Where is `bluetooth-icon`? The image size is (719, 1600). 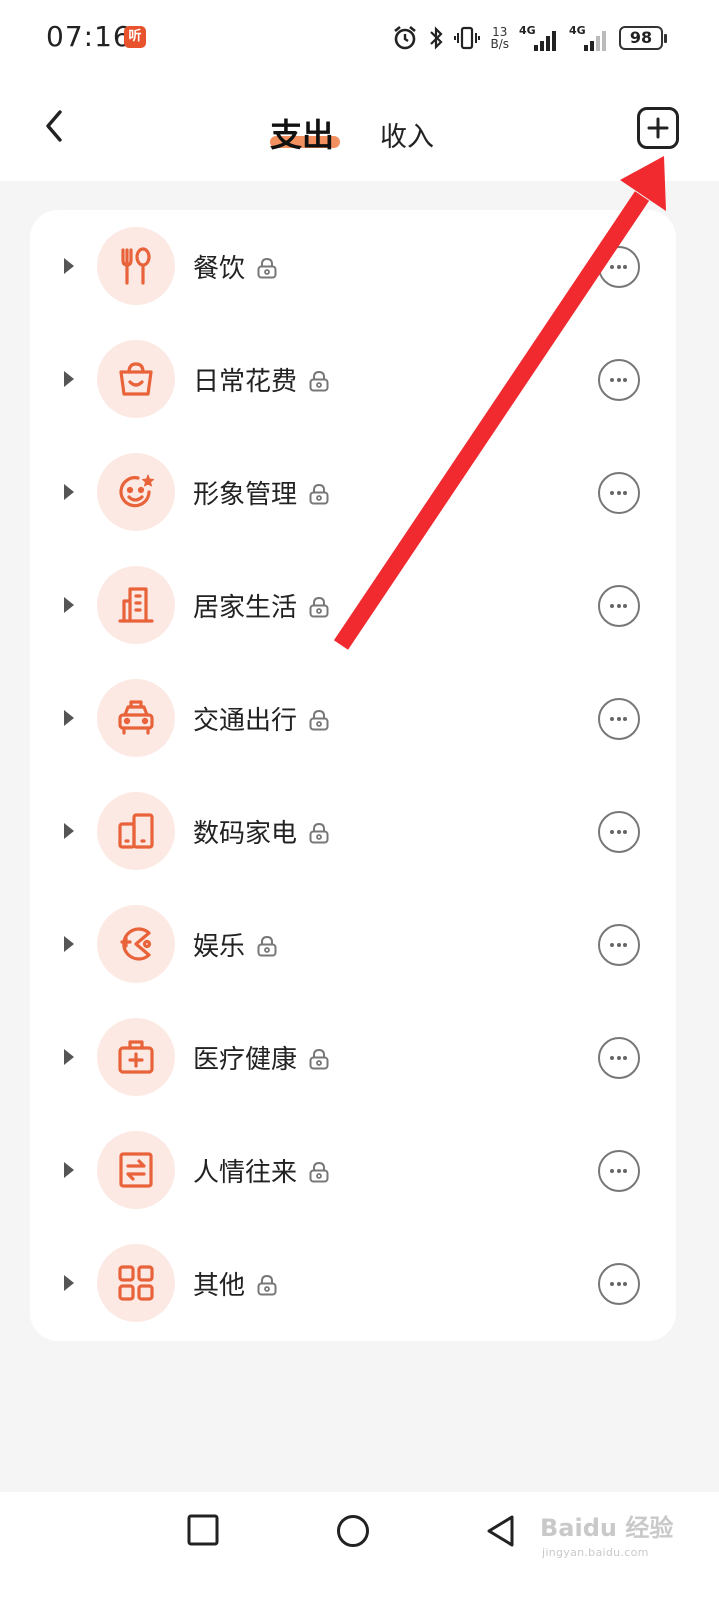 bluetooth-icon is located at coordinates (437, 38).